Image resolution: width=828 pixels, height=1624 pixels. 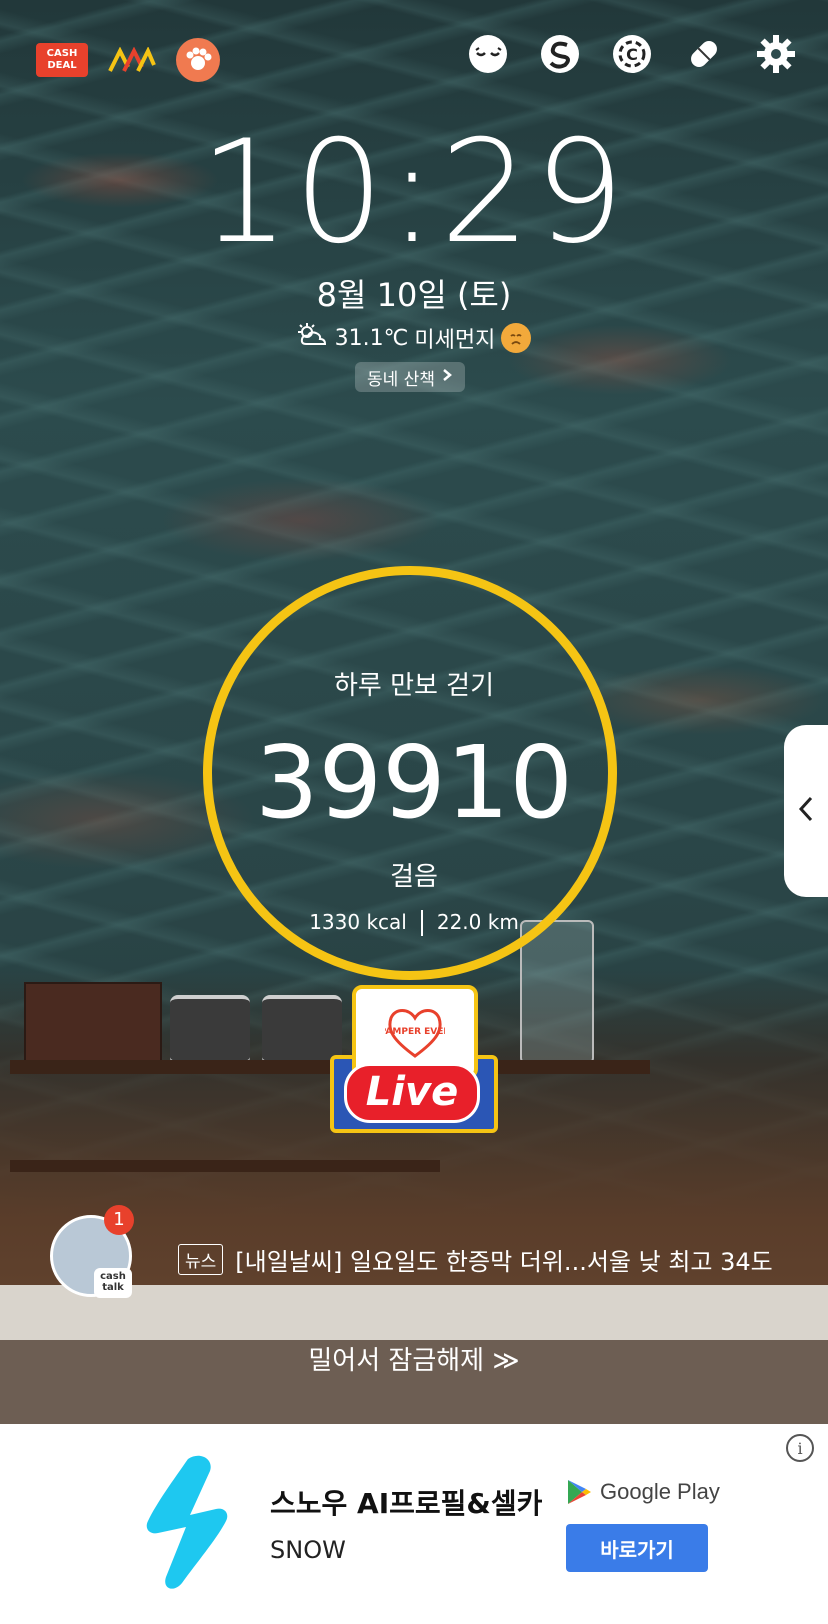 I want to click on heart-logo-icon: PAMPER EVER, so click(x=415, y=1033).